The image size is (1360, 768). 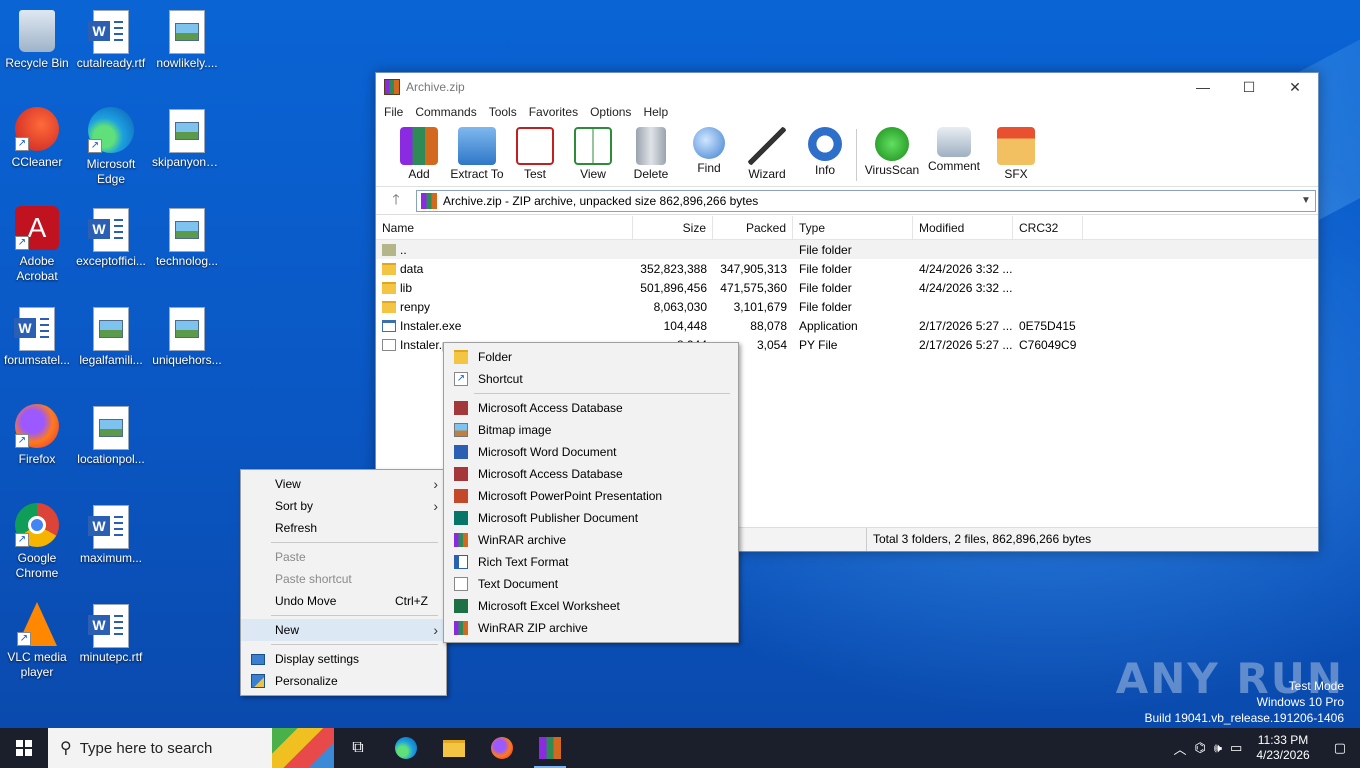 I want to click on display-icon: ▭, so click(x=1236, y=748).